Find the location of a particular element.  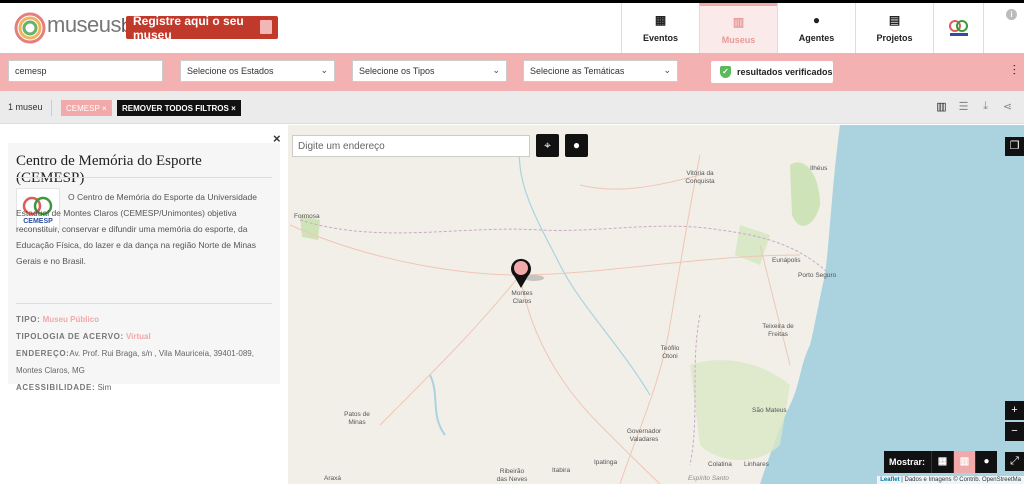

nav-museus-label: Museus is located at coordinates (738, 39).